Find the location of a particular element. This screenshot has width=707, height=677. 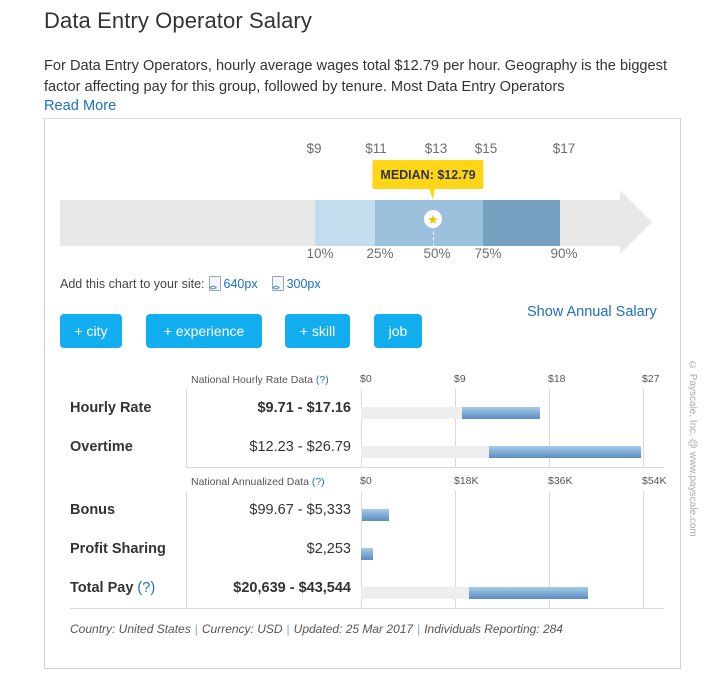

row-label-total-pay: Total Pay (?) is located at coordinates (112, 588).